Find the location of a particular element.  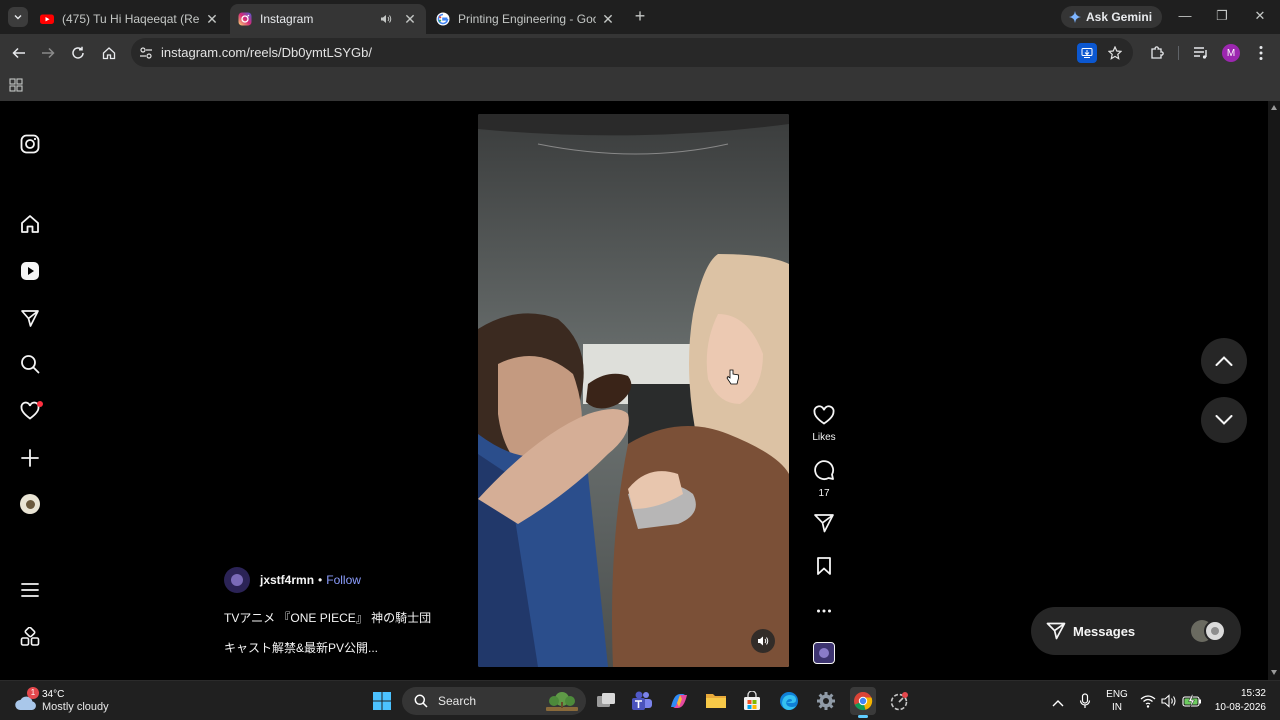

close-window-button: ✕ is located at coordinates (1260, 17).